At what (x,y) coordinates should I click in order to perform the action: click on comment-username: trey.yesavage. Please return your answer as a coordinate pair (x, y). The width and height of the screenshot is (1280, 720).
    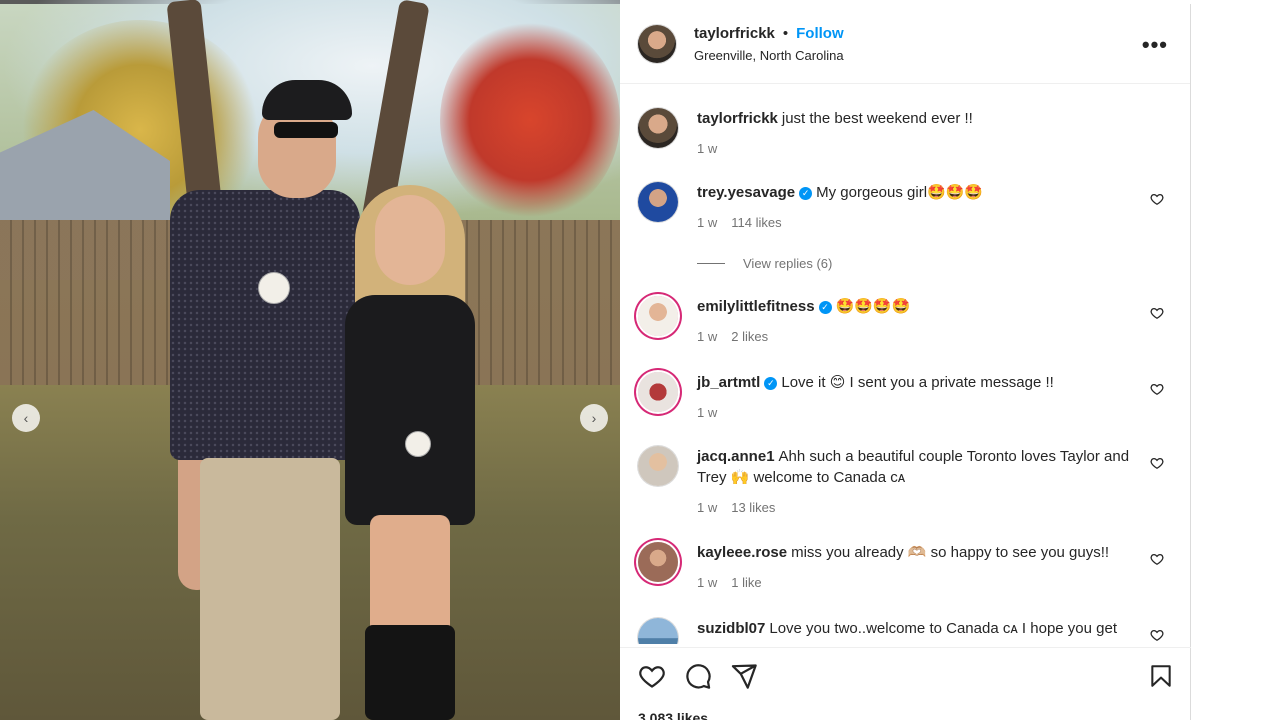
    Looking at the image, I should click on (746, 192).